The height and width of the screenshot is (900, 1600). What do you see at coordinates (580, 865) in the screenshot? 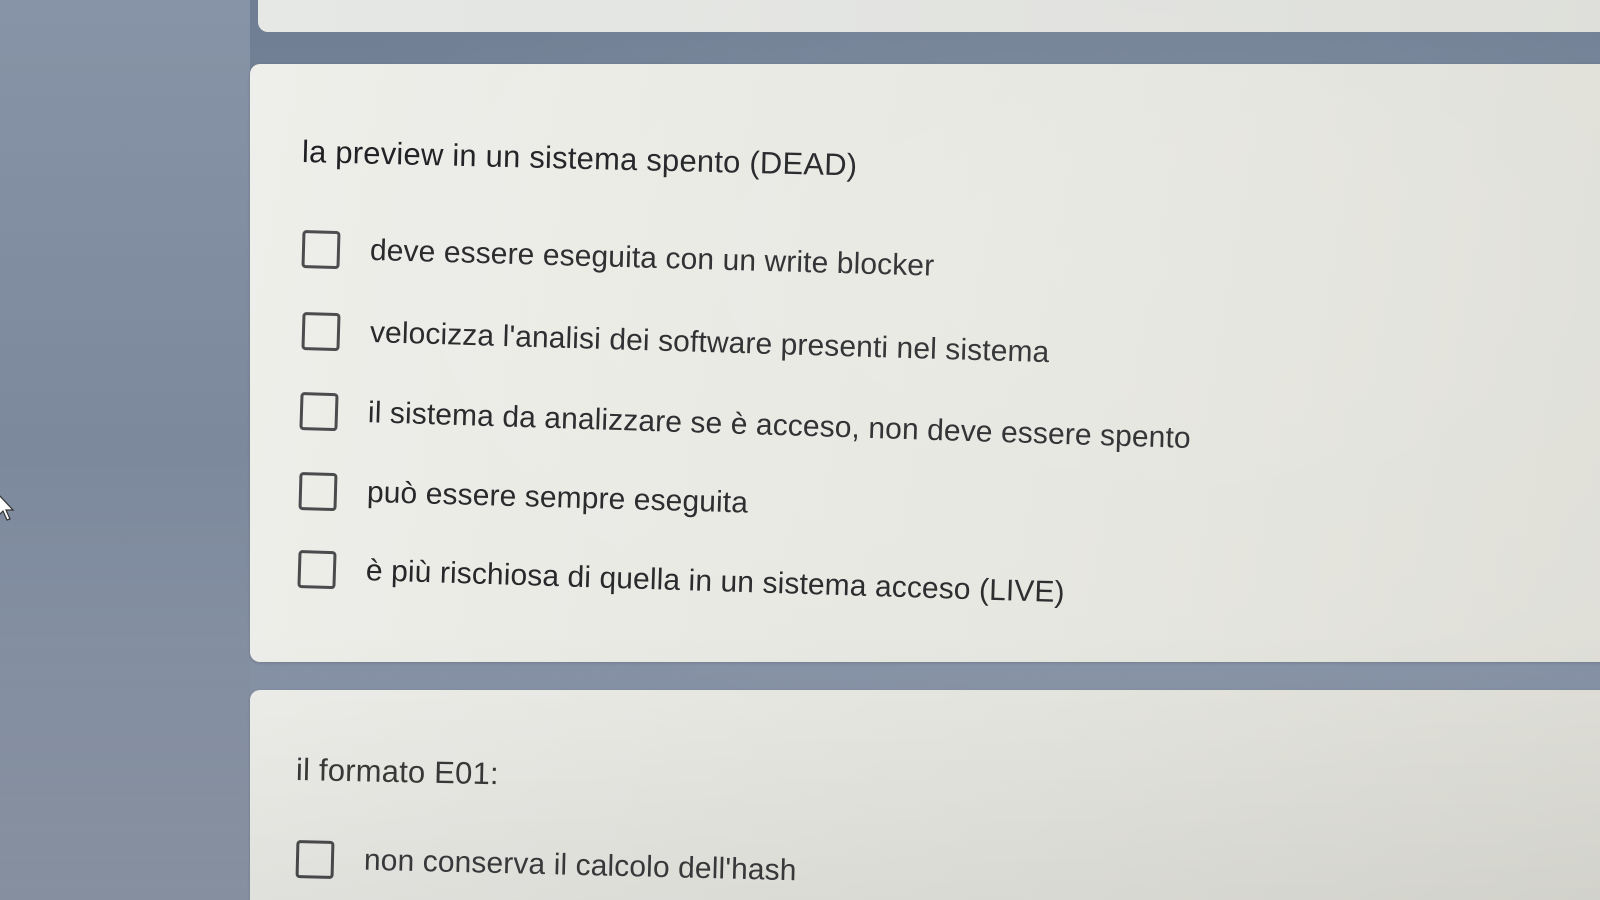
I see `option-label: non conserva il calcolo dell'hash` at bounding box center [580, 865].